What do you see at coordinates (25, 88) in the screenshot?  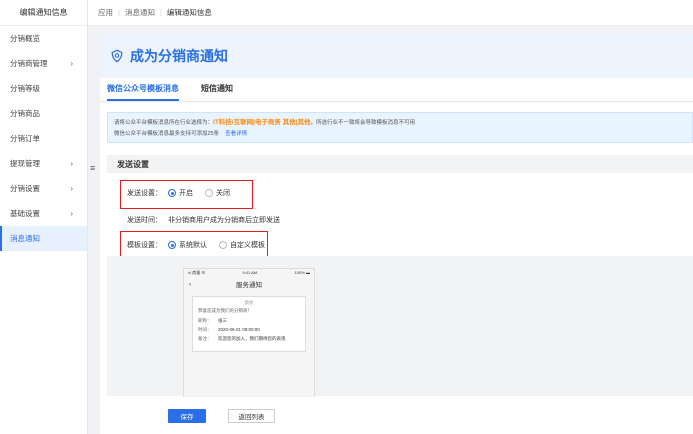 I see `sidebar-item-label: 分销等级` at bounding box center [25, 88].